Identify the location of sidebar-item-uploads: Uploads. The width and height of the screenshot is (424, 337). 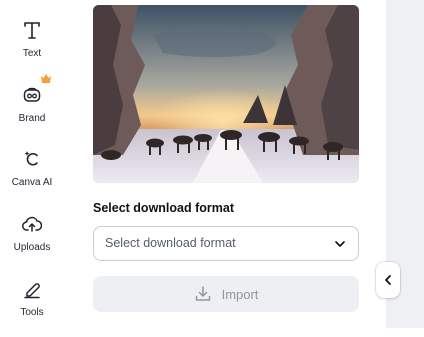
(32, 242).